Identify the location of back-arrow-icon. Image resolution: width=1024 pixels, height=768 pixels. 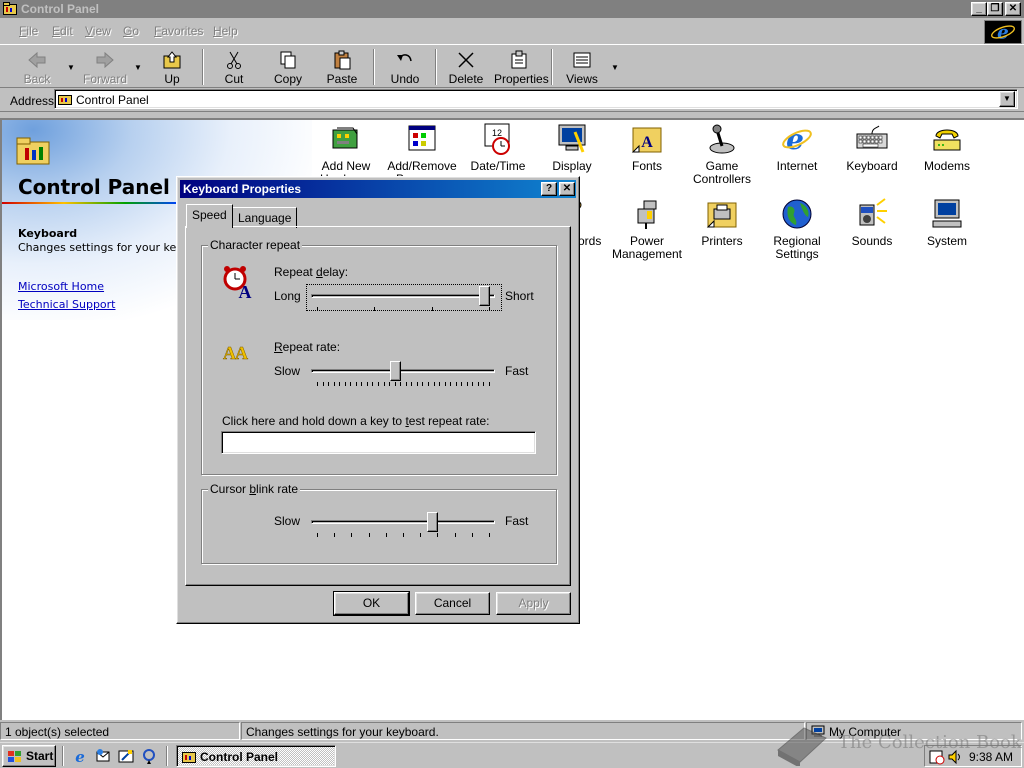
(37, 60).